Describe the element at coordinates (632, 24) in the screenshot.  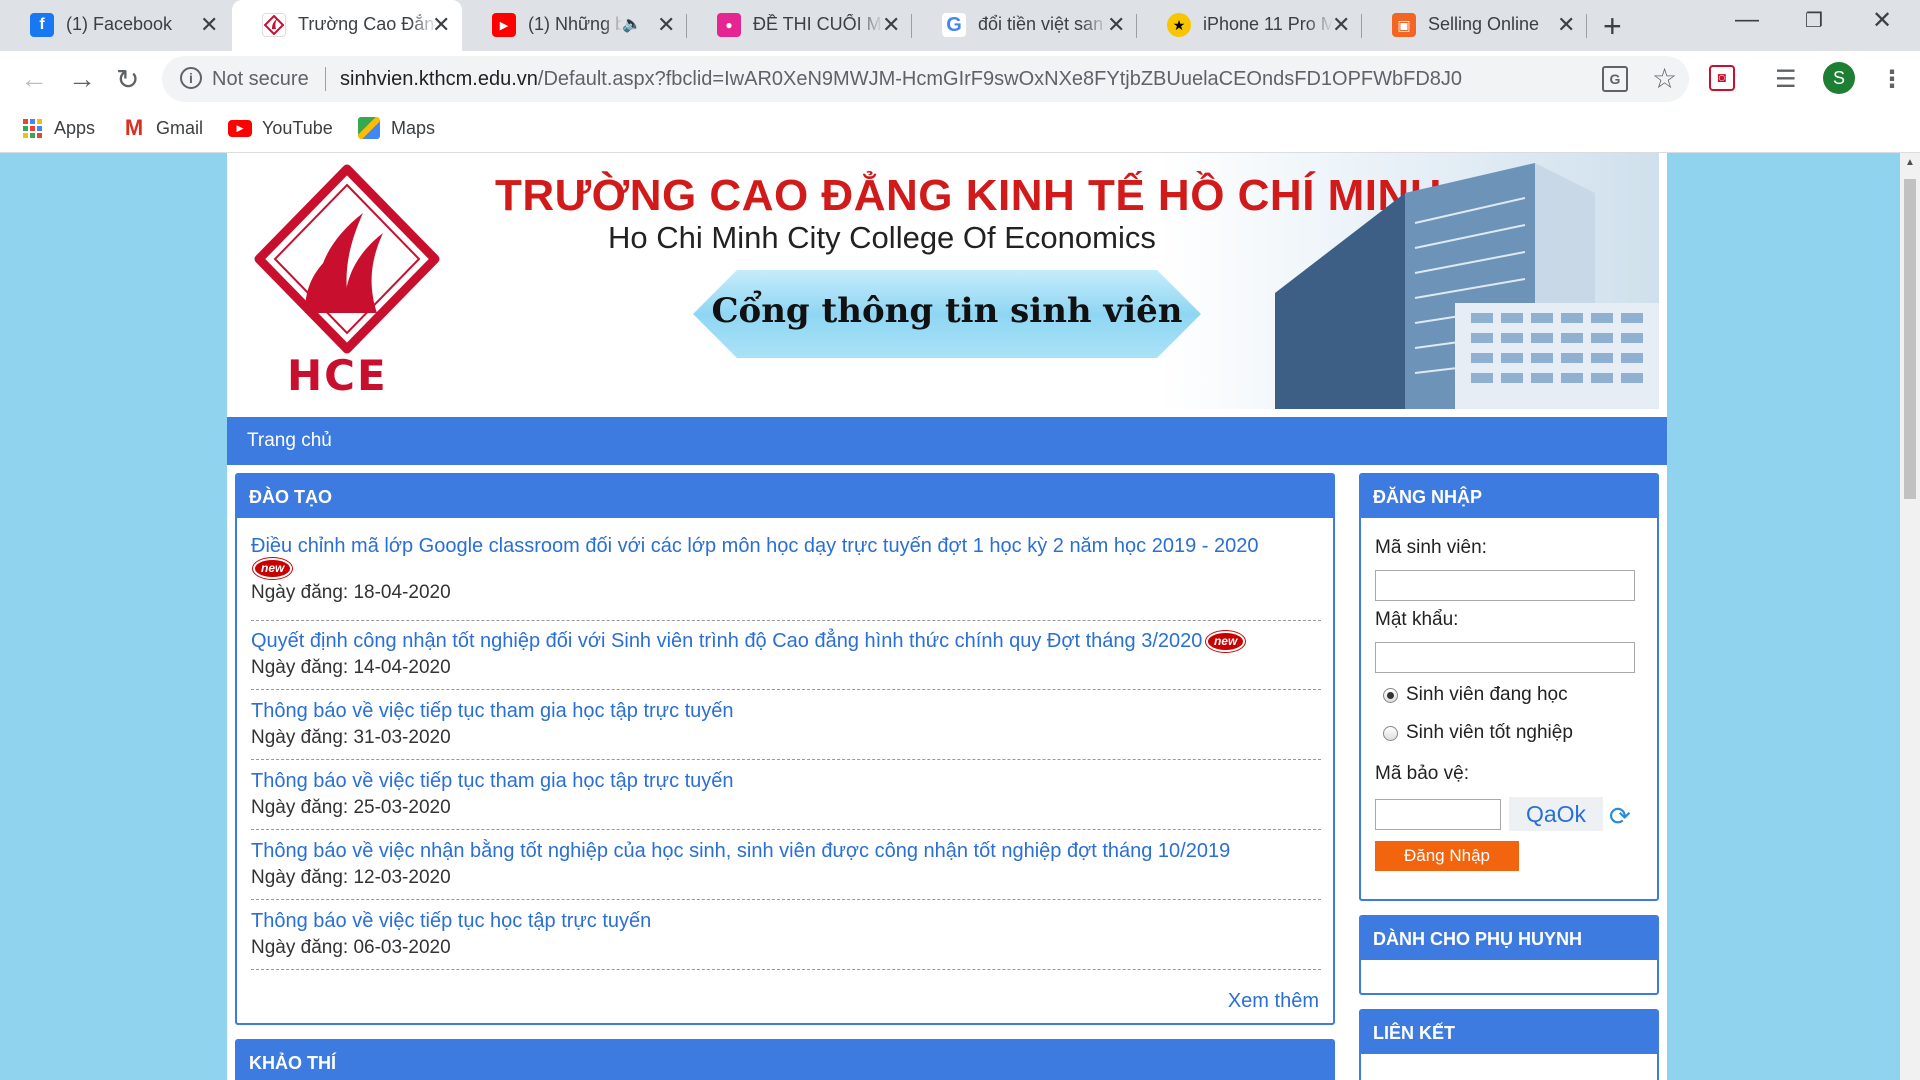
I see `speaker-icon: 🔈` at that location.